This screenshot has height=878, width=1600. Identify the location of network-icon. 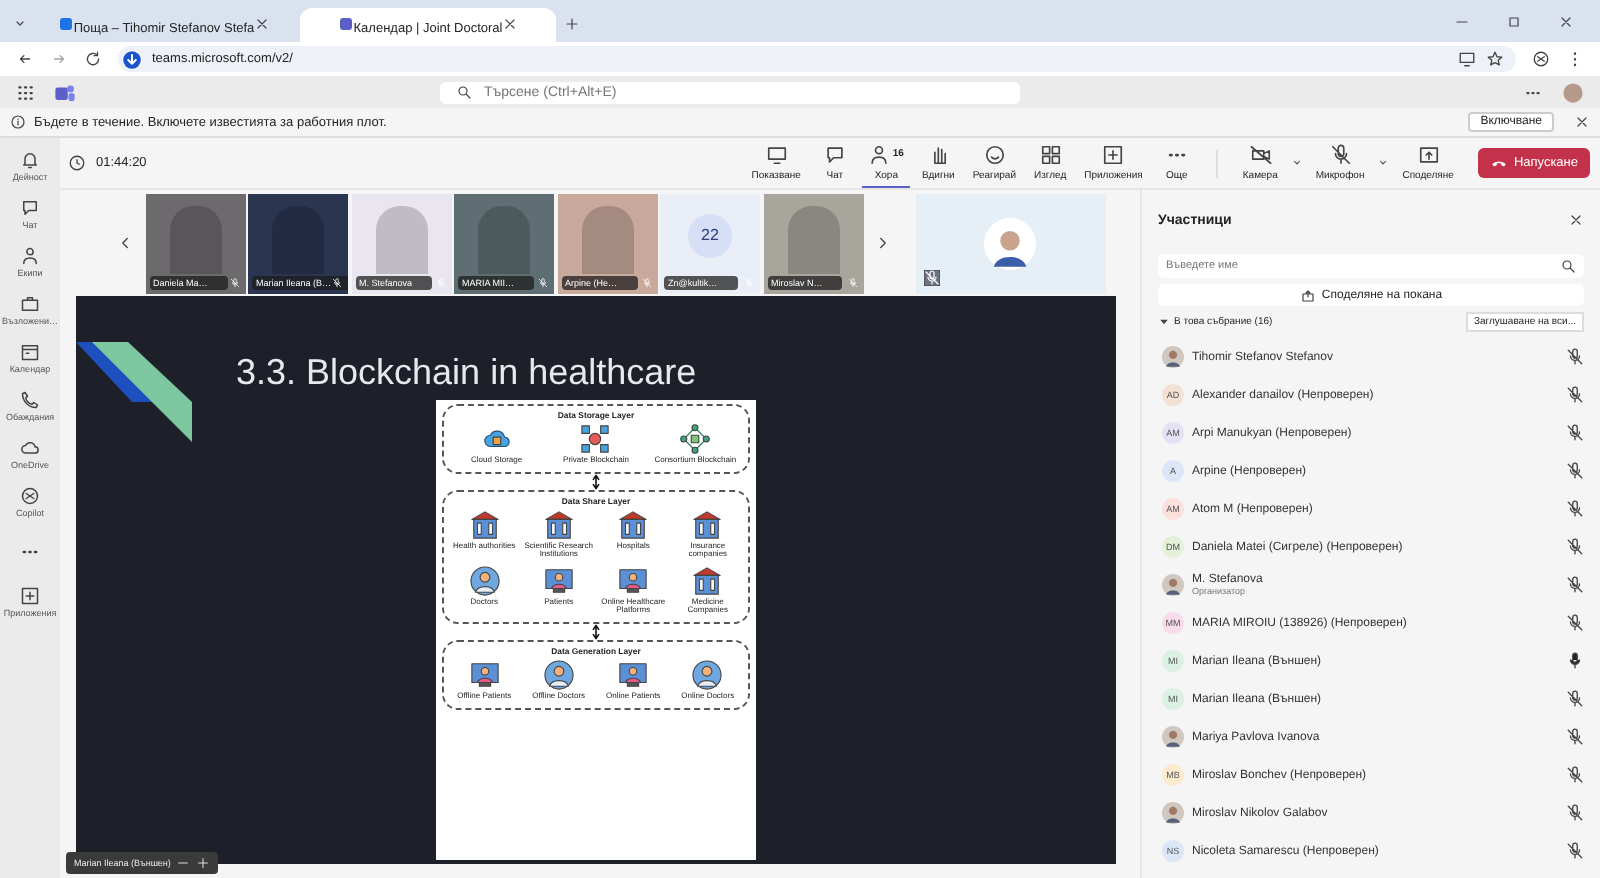
(695, 439).